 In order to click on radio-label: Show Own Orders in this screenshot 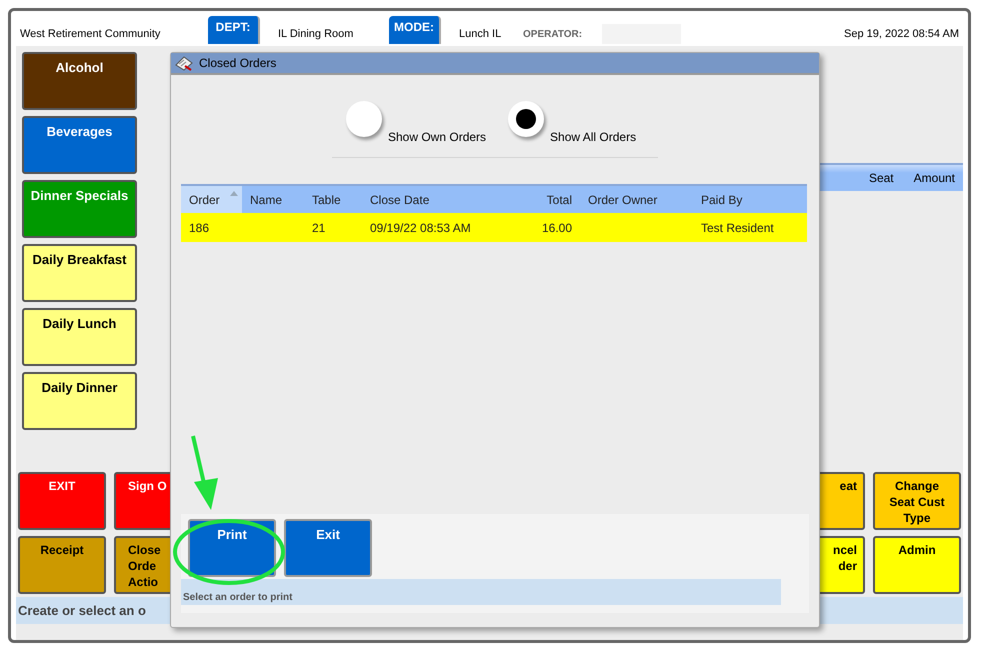, I will do `click(437, 137)`.